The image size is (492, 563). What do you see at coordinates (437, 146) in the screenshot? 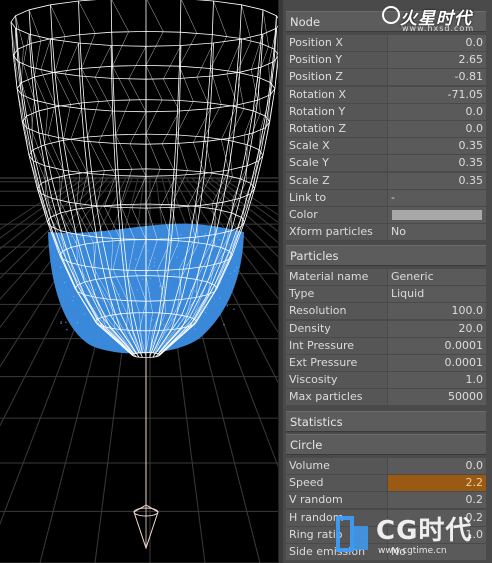
I see `property-value-scale-x: 0.35` at bounding box center [437, 146].